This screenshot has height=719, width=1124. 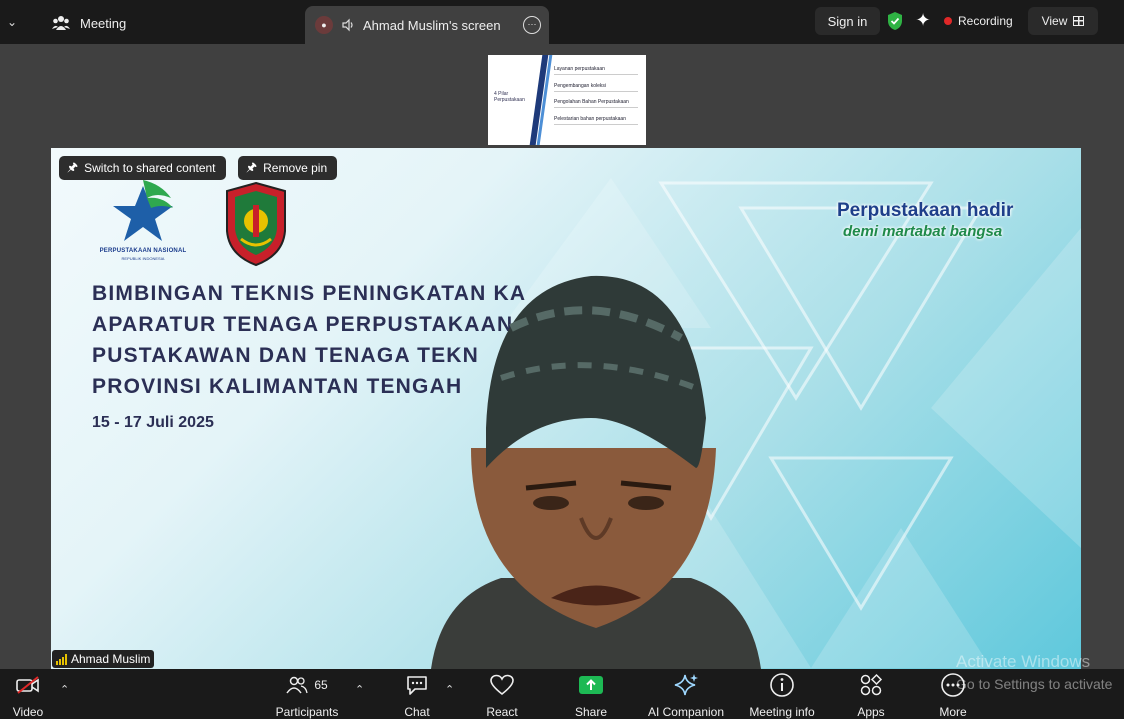 What do you see at coordinates (509, 97) in the screenshot?
I see `thumbnail-left-label: 4 Pilar Perpustakaan` at bounding box center [509, 97].